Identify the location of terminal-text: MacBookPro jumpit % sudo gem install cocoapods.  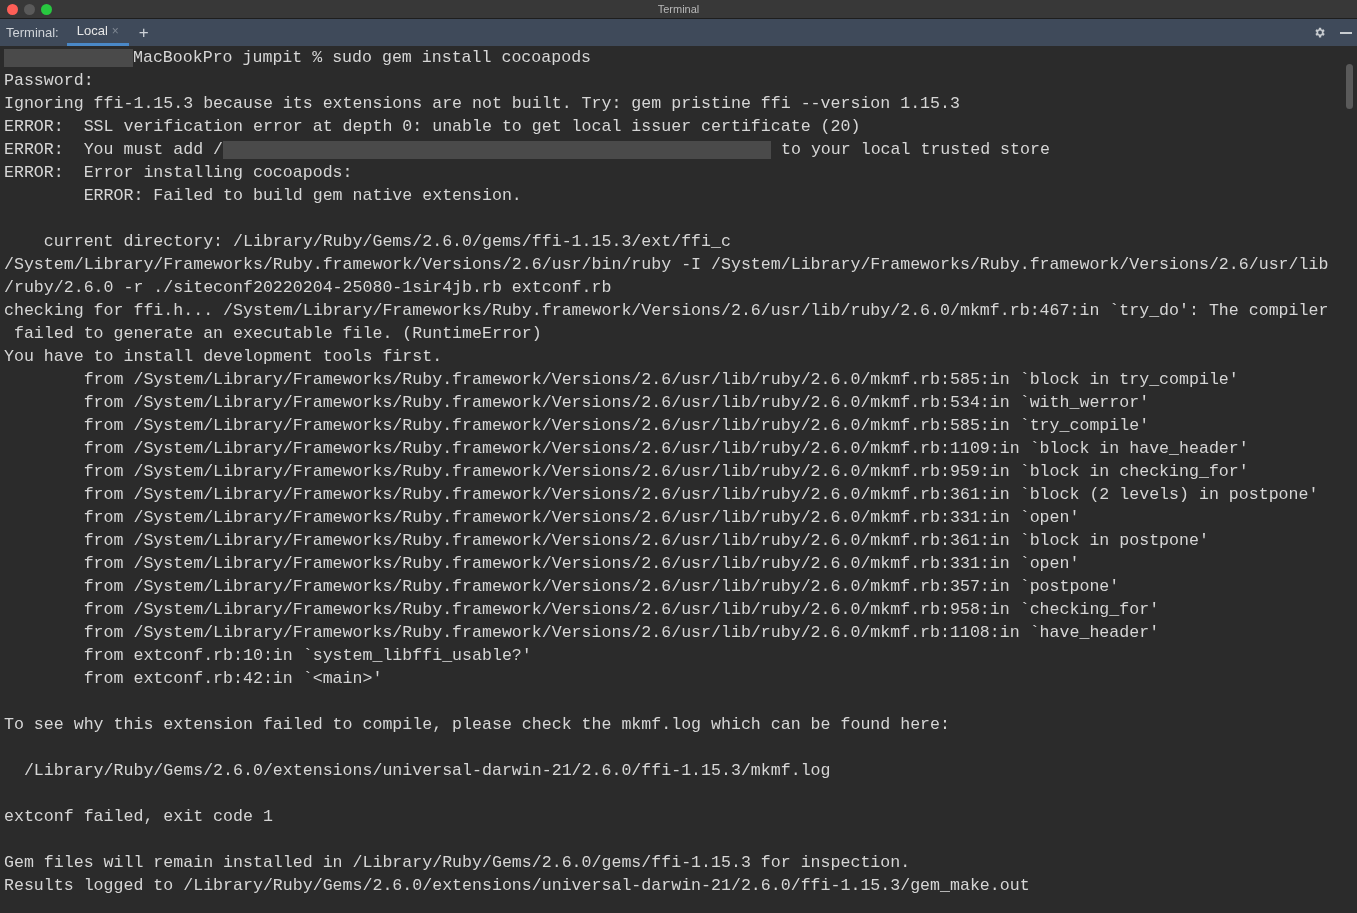
(362, 58).